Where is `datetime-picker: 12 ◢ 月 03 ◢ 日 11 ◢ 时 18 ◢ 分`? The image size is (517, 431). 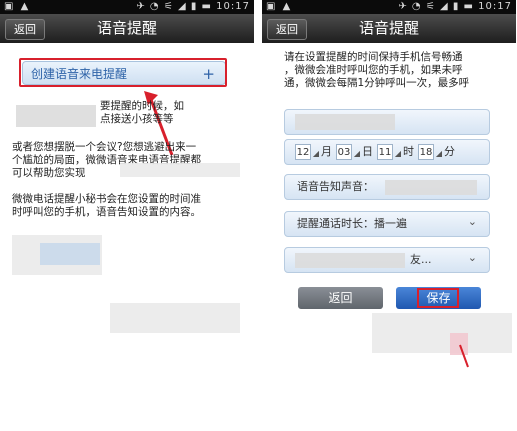
datetime-picker: 12 ◢ 月 03 ◢ 日 11 ◢ 时 18 ◢ 分 is located at coordinates (387, 152).